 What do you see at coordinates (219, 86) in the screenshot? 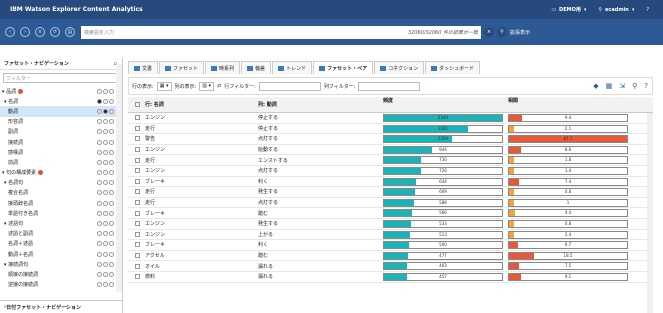
I see `swap-icon: ⇄` at bounding box center [219, 86].